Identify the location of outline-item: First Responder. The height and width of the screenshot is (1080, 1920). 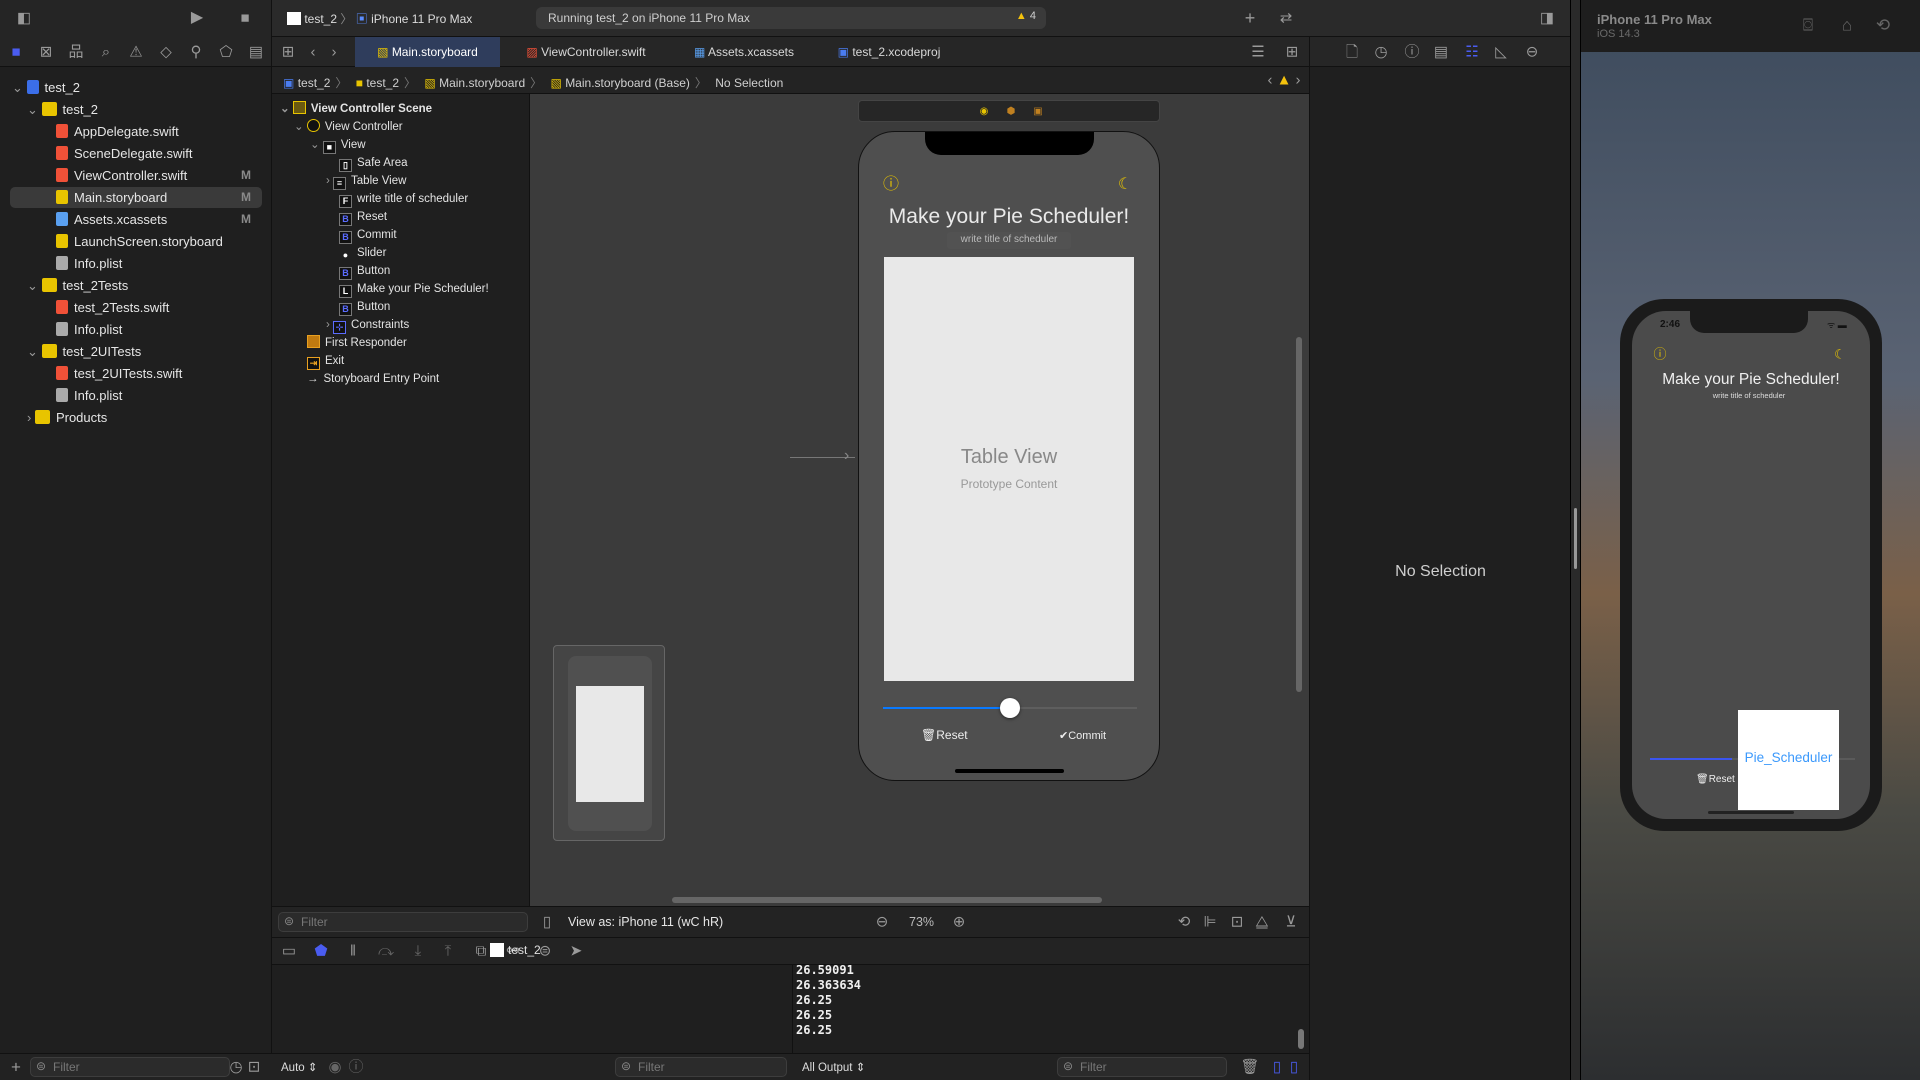
(357, 343).